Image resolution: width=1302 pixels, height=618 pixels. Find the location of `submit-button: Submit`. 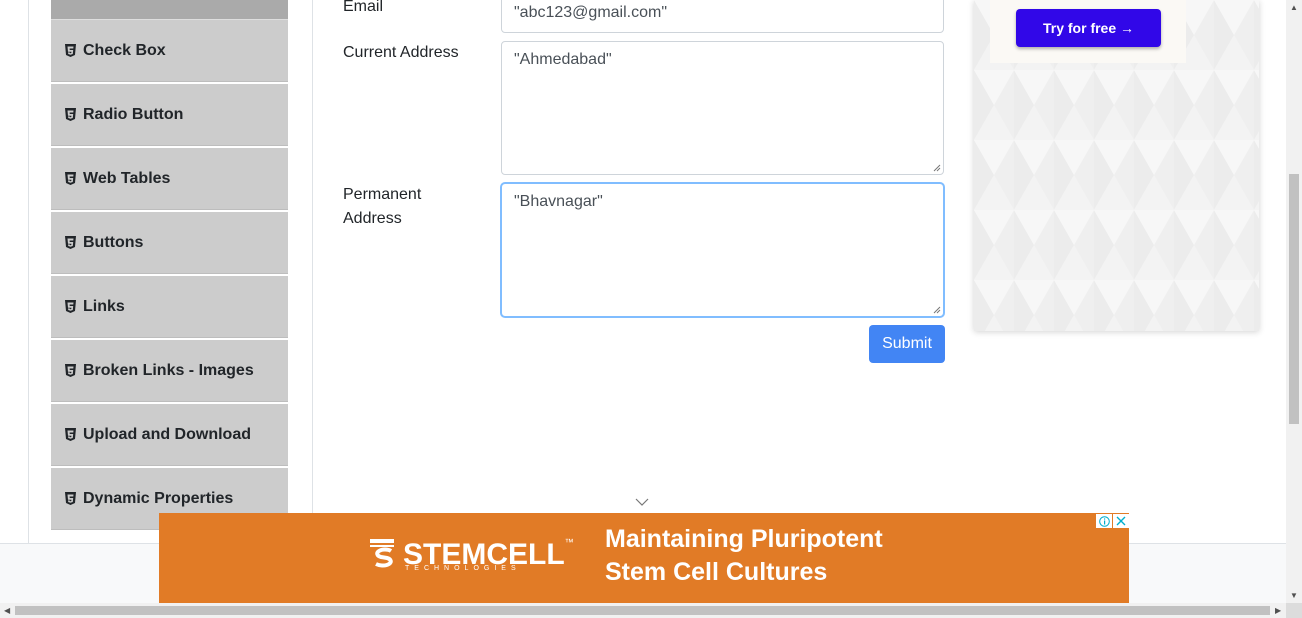

submit-button: Submit is located at coordinates (907, 344).